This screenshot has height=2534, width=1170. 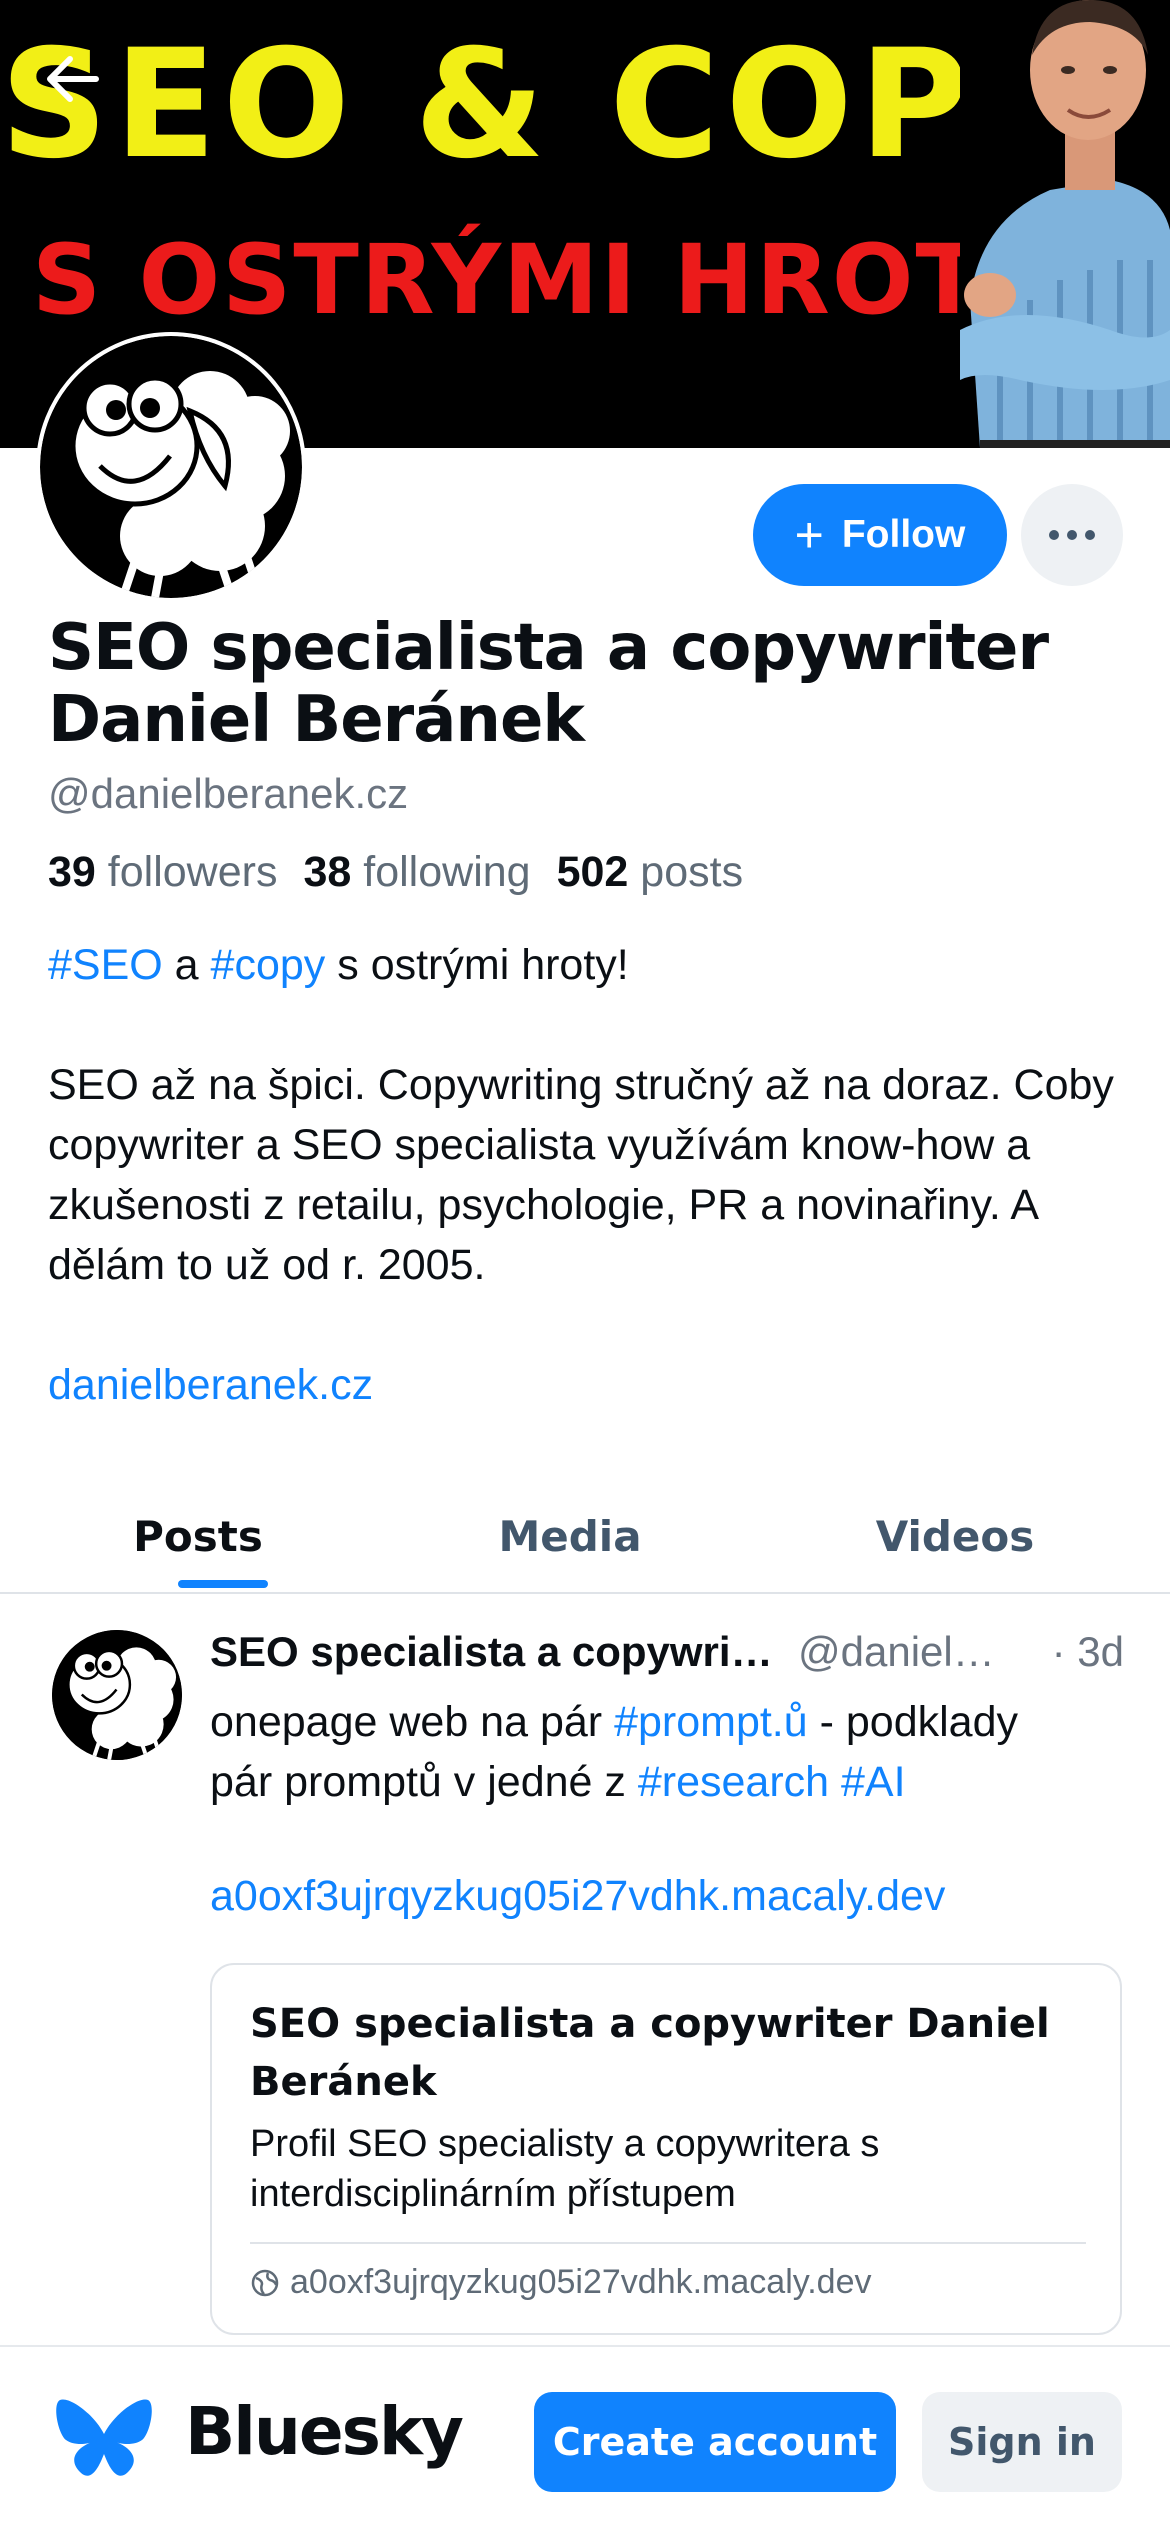 I want to click on bottom-signup-bar: Bluesky Create account Sign in, so click(x=585, y=2439).